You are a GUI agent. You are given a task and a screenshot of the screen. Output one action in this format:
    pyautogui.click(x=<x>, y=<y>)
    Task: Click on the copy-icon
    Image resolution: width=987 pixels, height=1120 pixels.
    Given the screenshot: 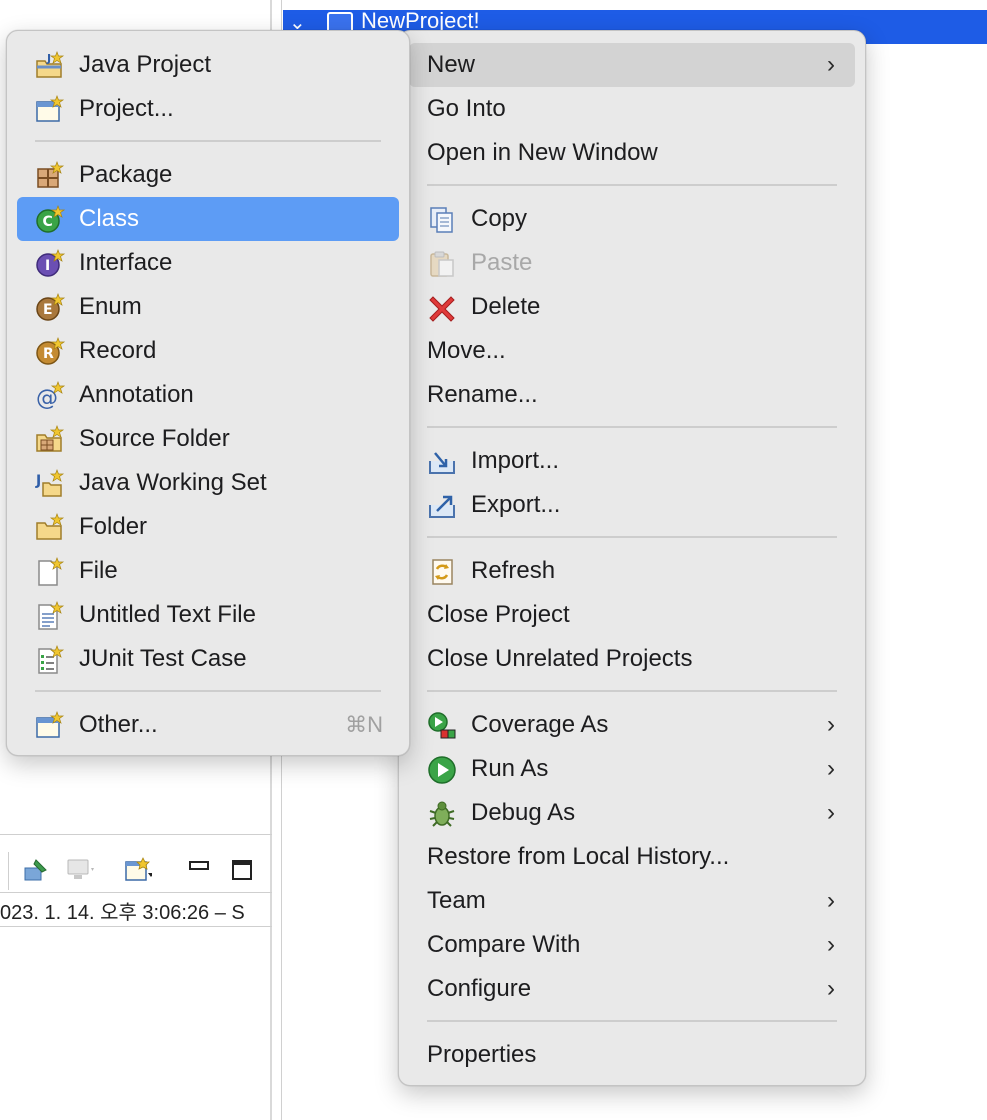 What is the action you would take?
    pyautogui.click(x=441, y=220)
    